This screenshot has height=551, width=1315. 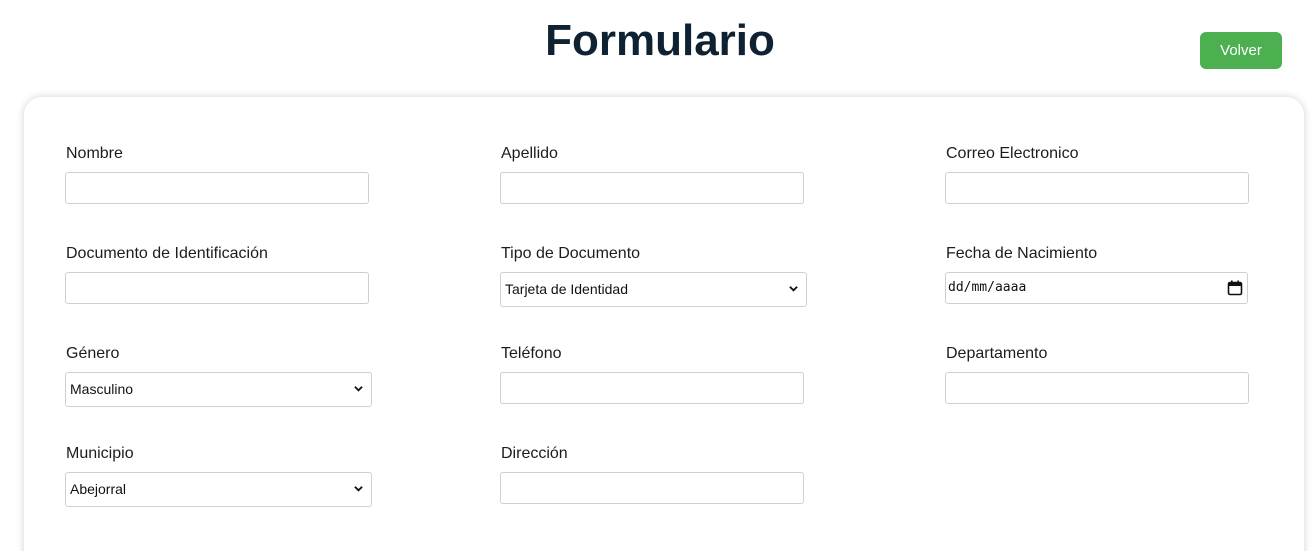 What do you see at coordinates (660, 40) in the screenshot?
I see `page-title: Formulario` at bounding box center [660, 40].